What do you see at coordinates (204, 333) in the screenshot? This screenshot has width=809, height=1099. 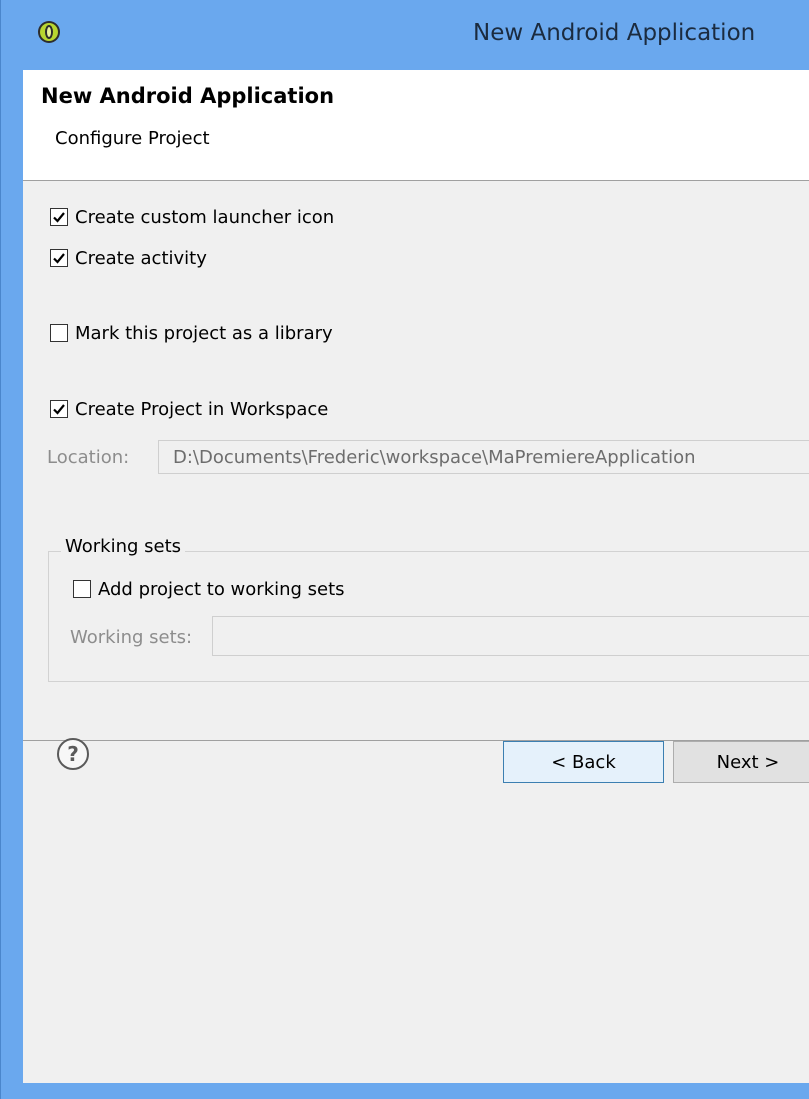 I see `mark-library-label: Mark this project as a library` at bounding box center [204, 333].